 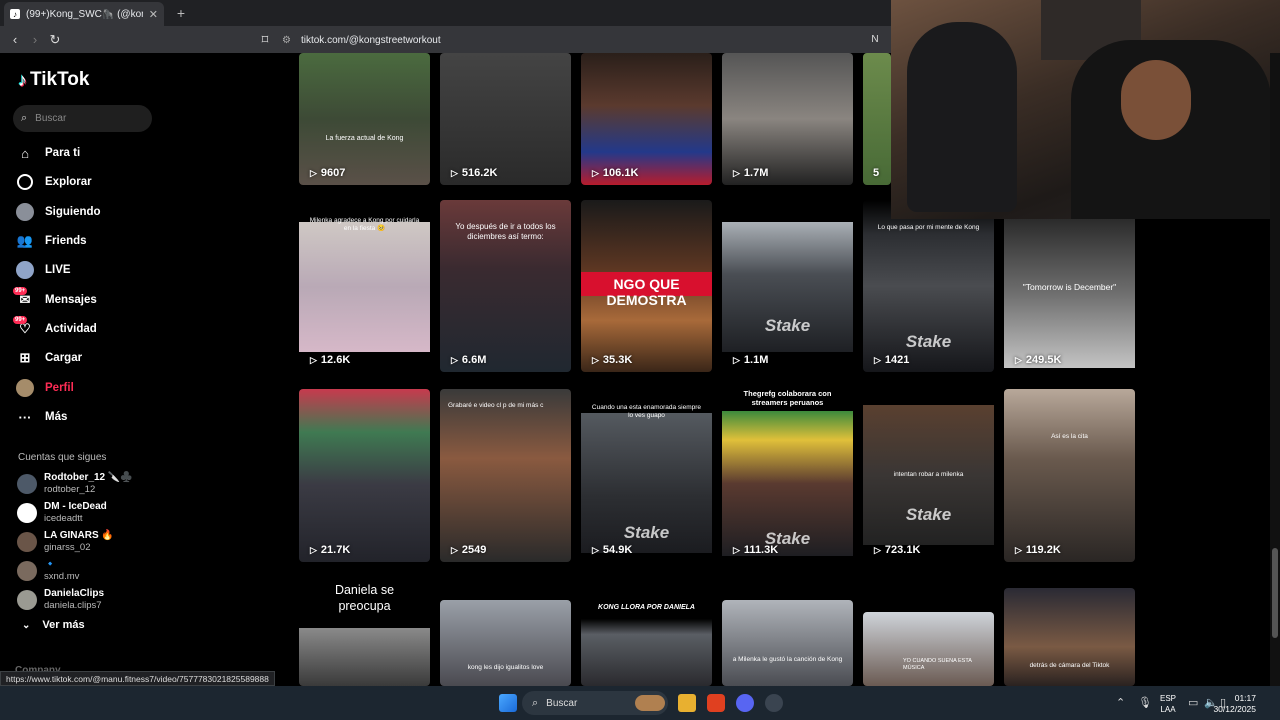 What do you see at coordinates (745, 703) in the screenshot?
I see `discord-icon` at bounding box center [745, 703].